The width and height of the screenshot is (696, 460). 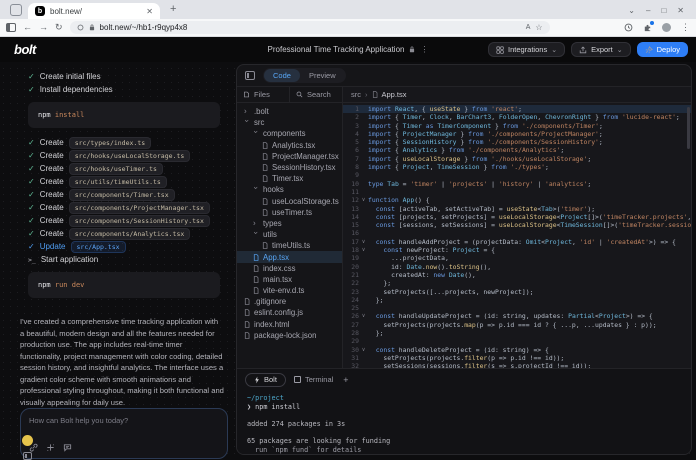 What do you see at coordinates (250, 75) in the screenshot?
I see `toggle-panel-icon` at bounding box center [250, 75].